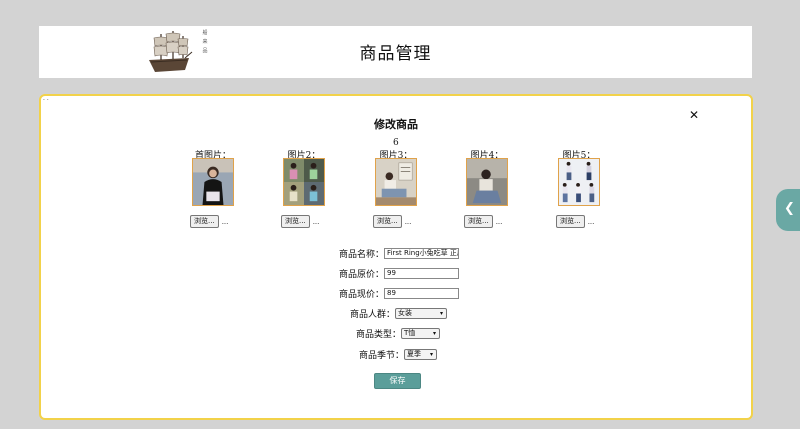  I want to click on page-header: 船 来 品 商品管理, so click(395, 52).